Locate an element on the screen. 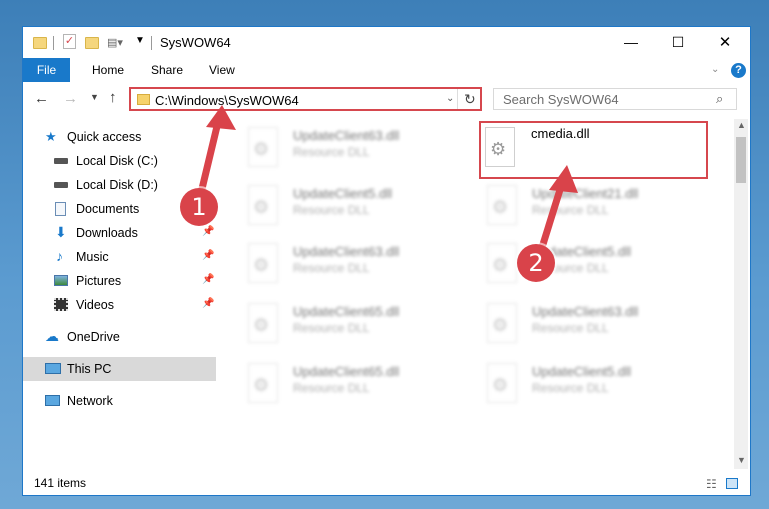  step-badge-2: 2 is located at coordinates (536, 263).